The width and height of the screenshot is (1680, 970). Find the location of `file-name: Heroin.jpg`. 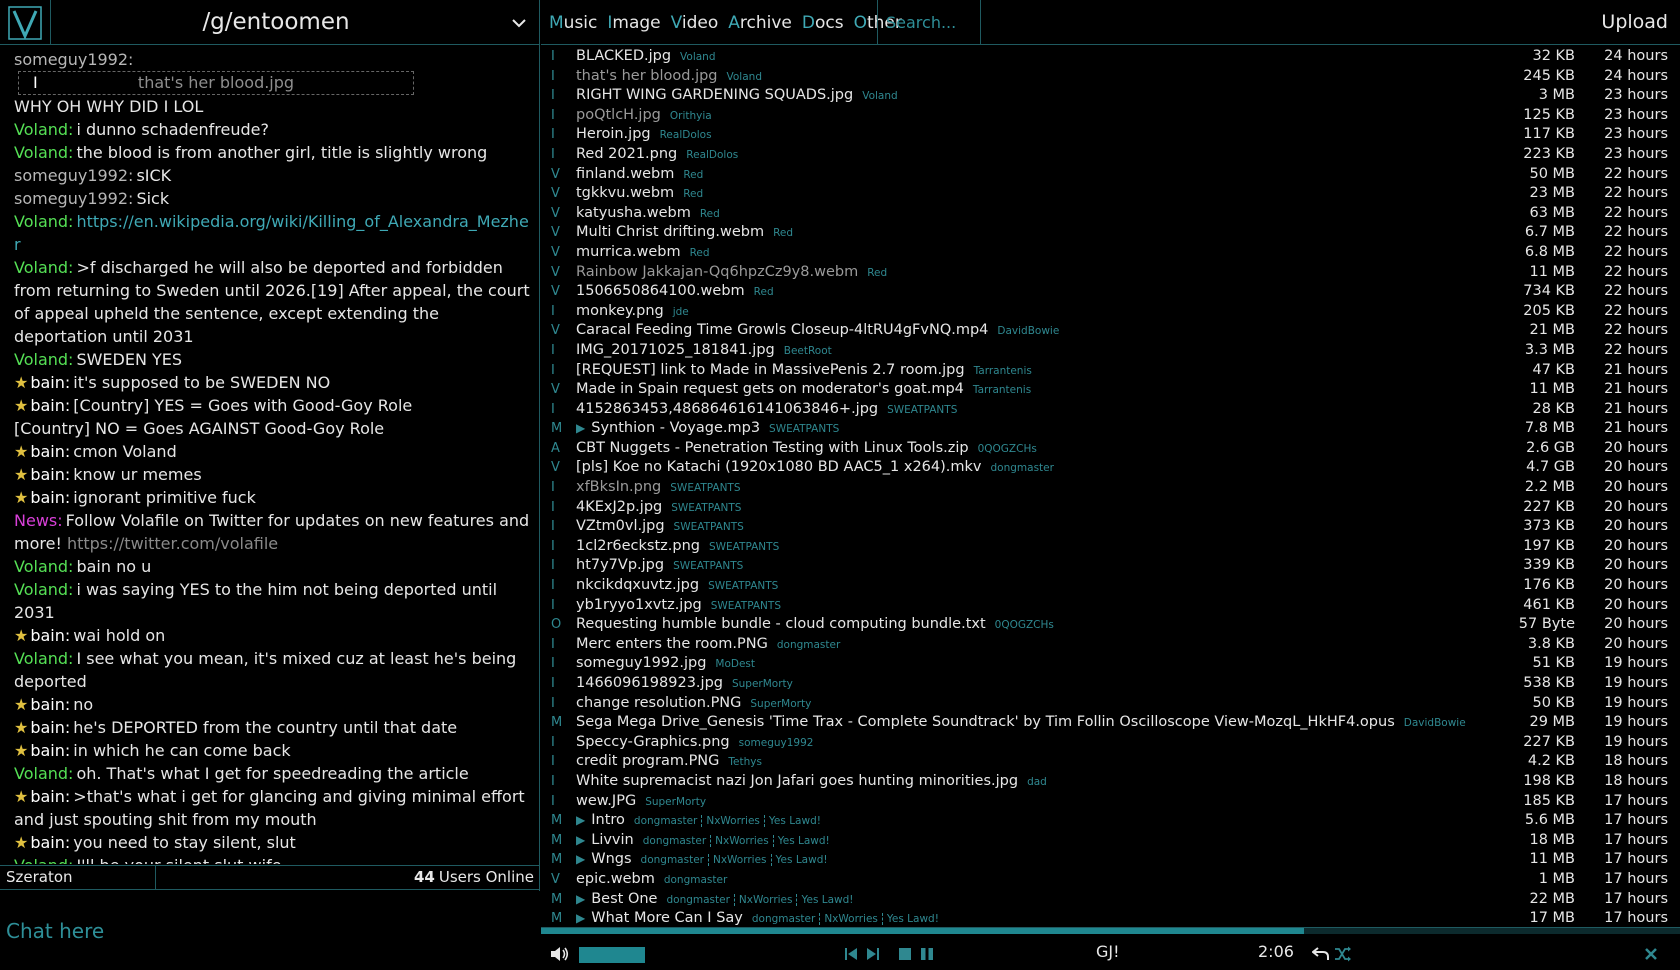

file-name: Heroin.jpg is located at coordinates (613, 134).